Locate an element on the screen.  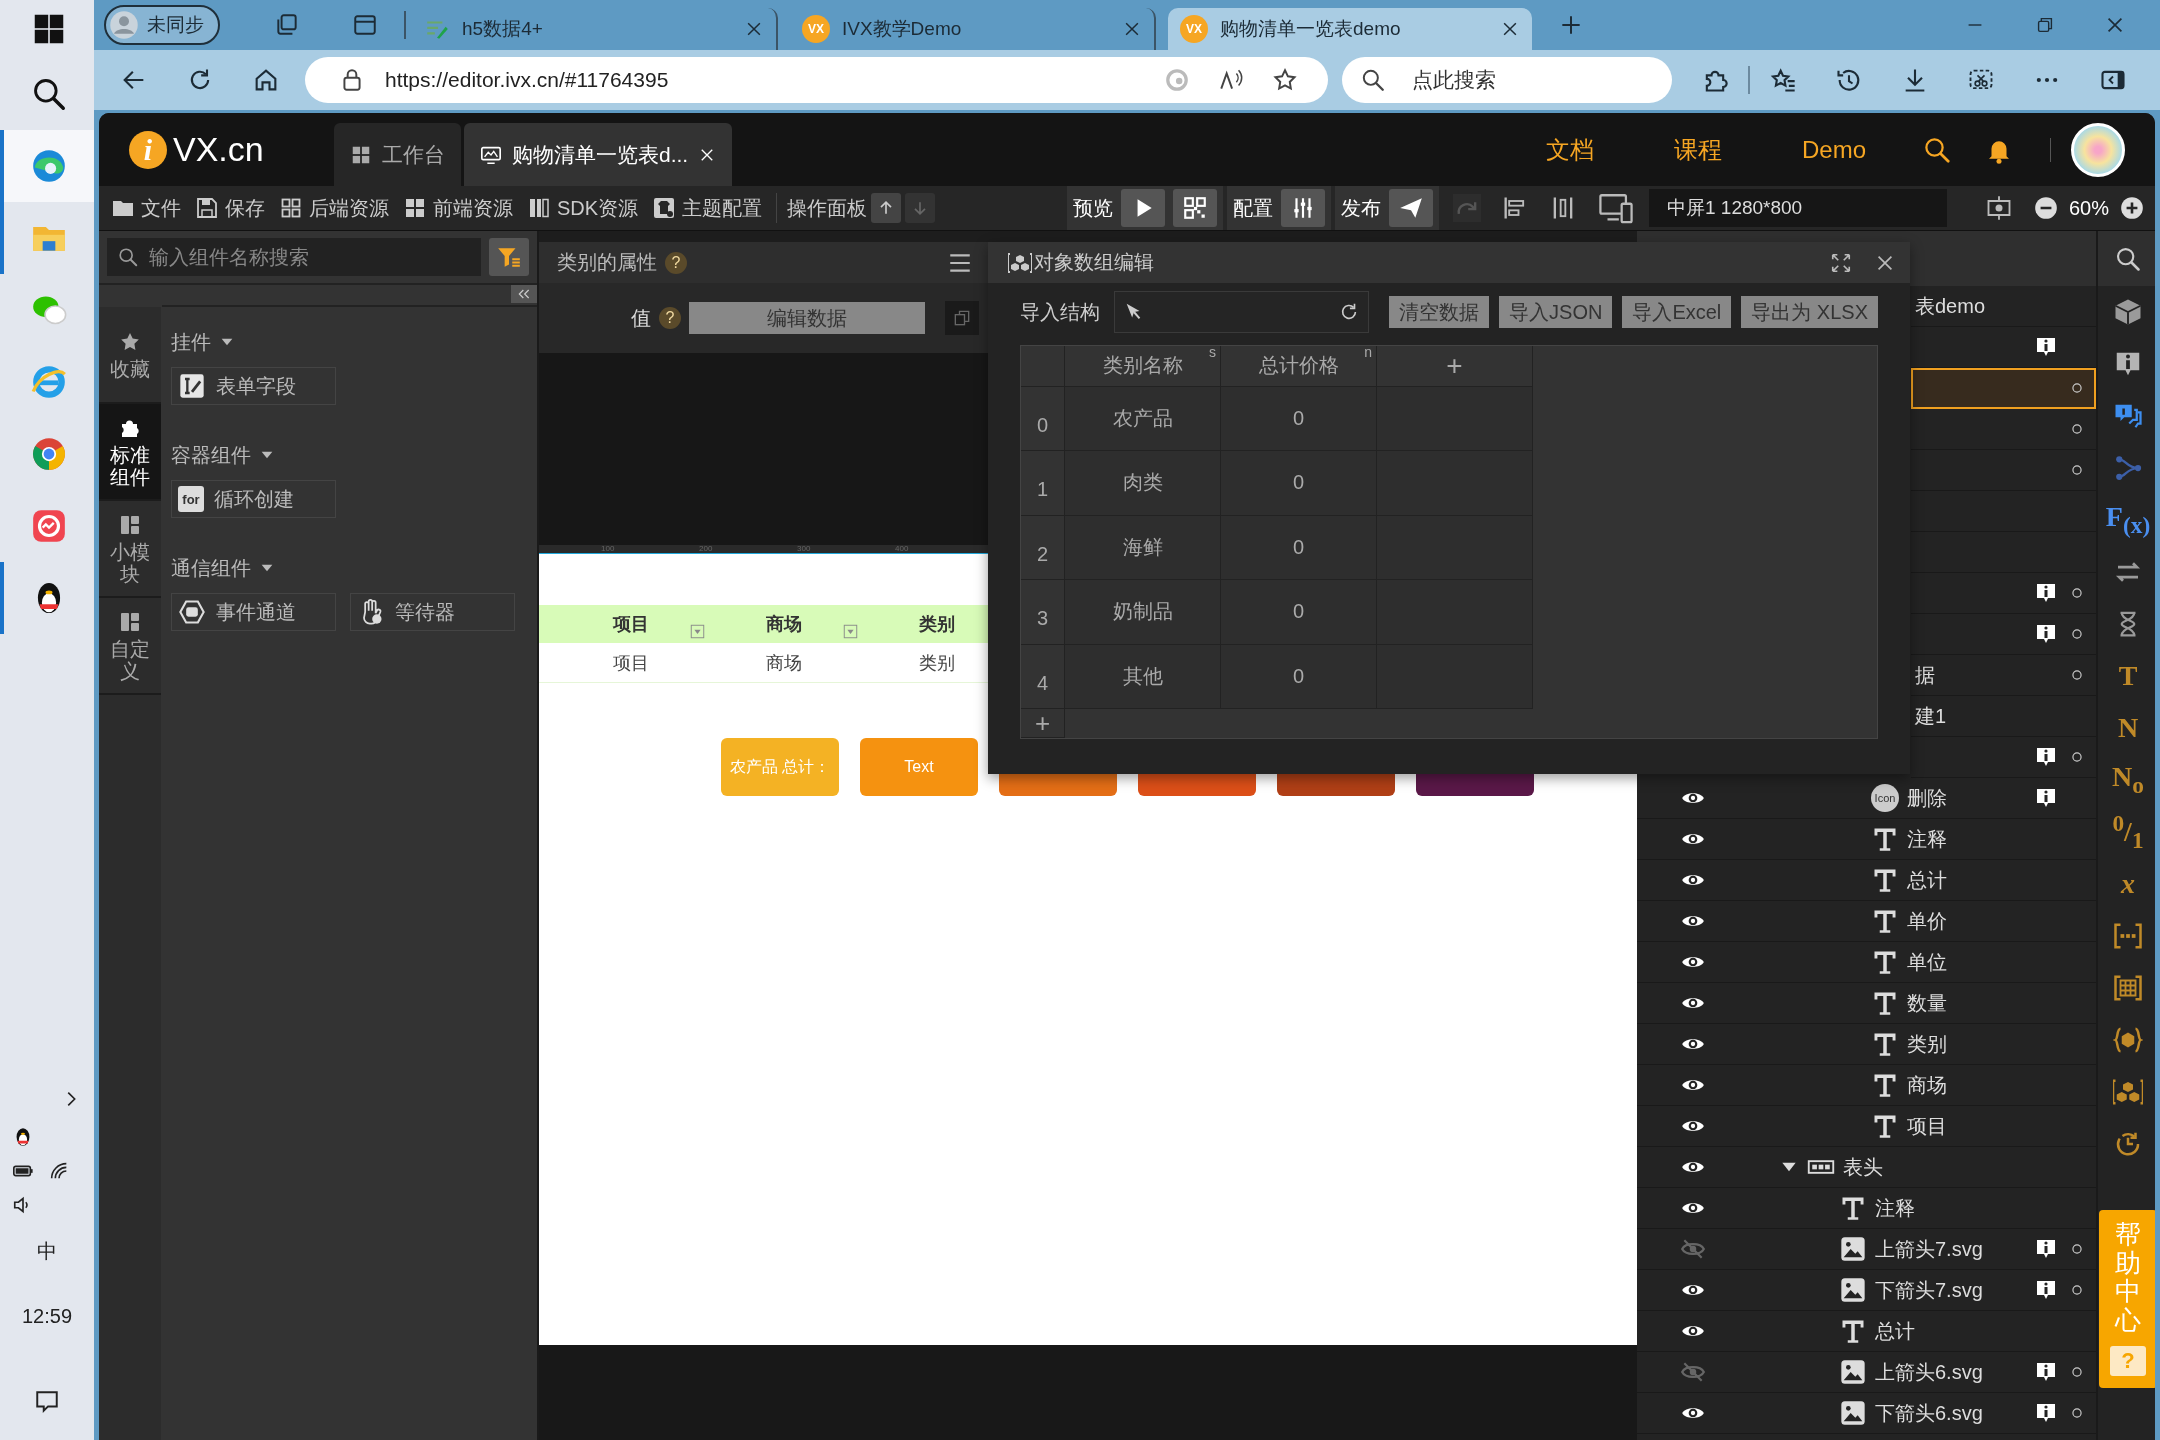
action-button: 导出为 XLSX is located at coordinates (1809, 312).